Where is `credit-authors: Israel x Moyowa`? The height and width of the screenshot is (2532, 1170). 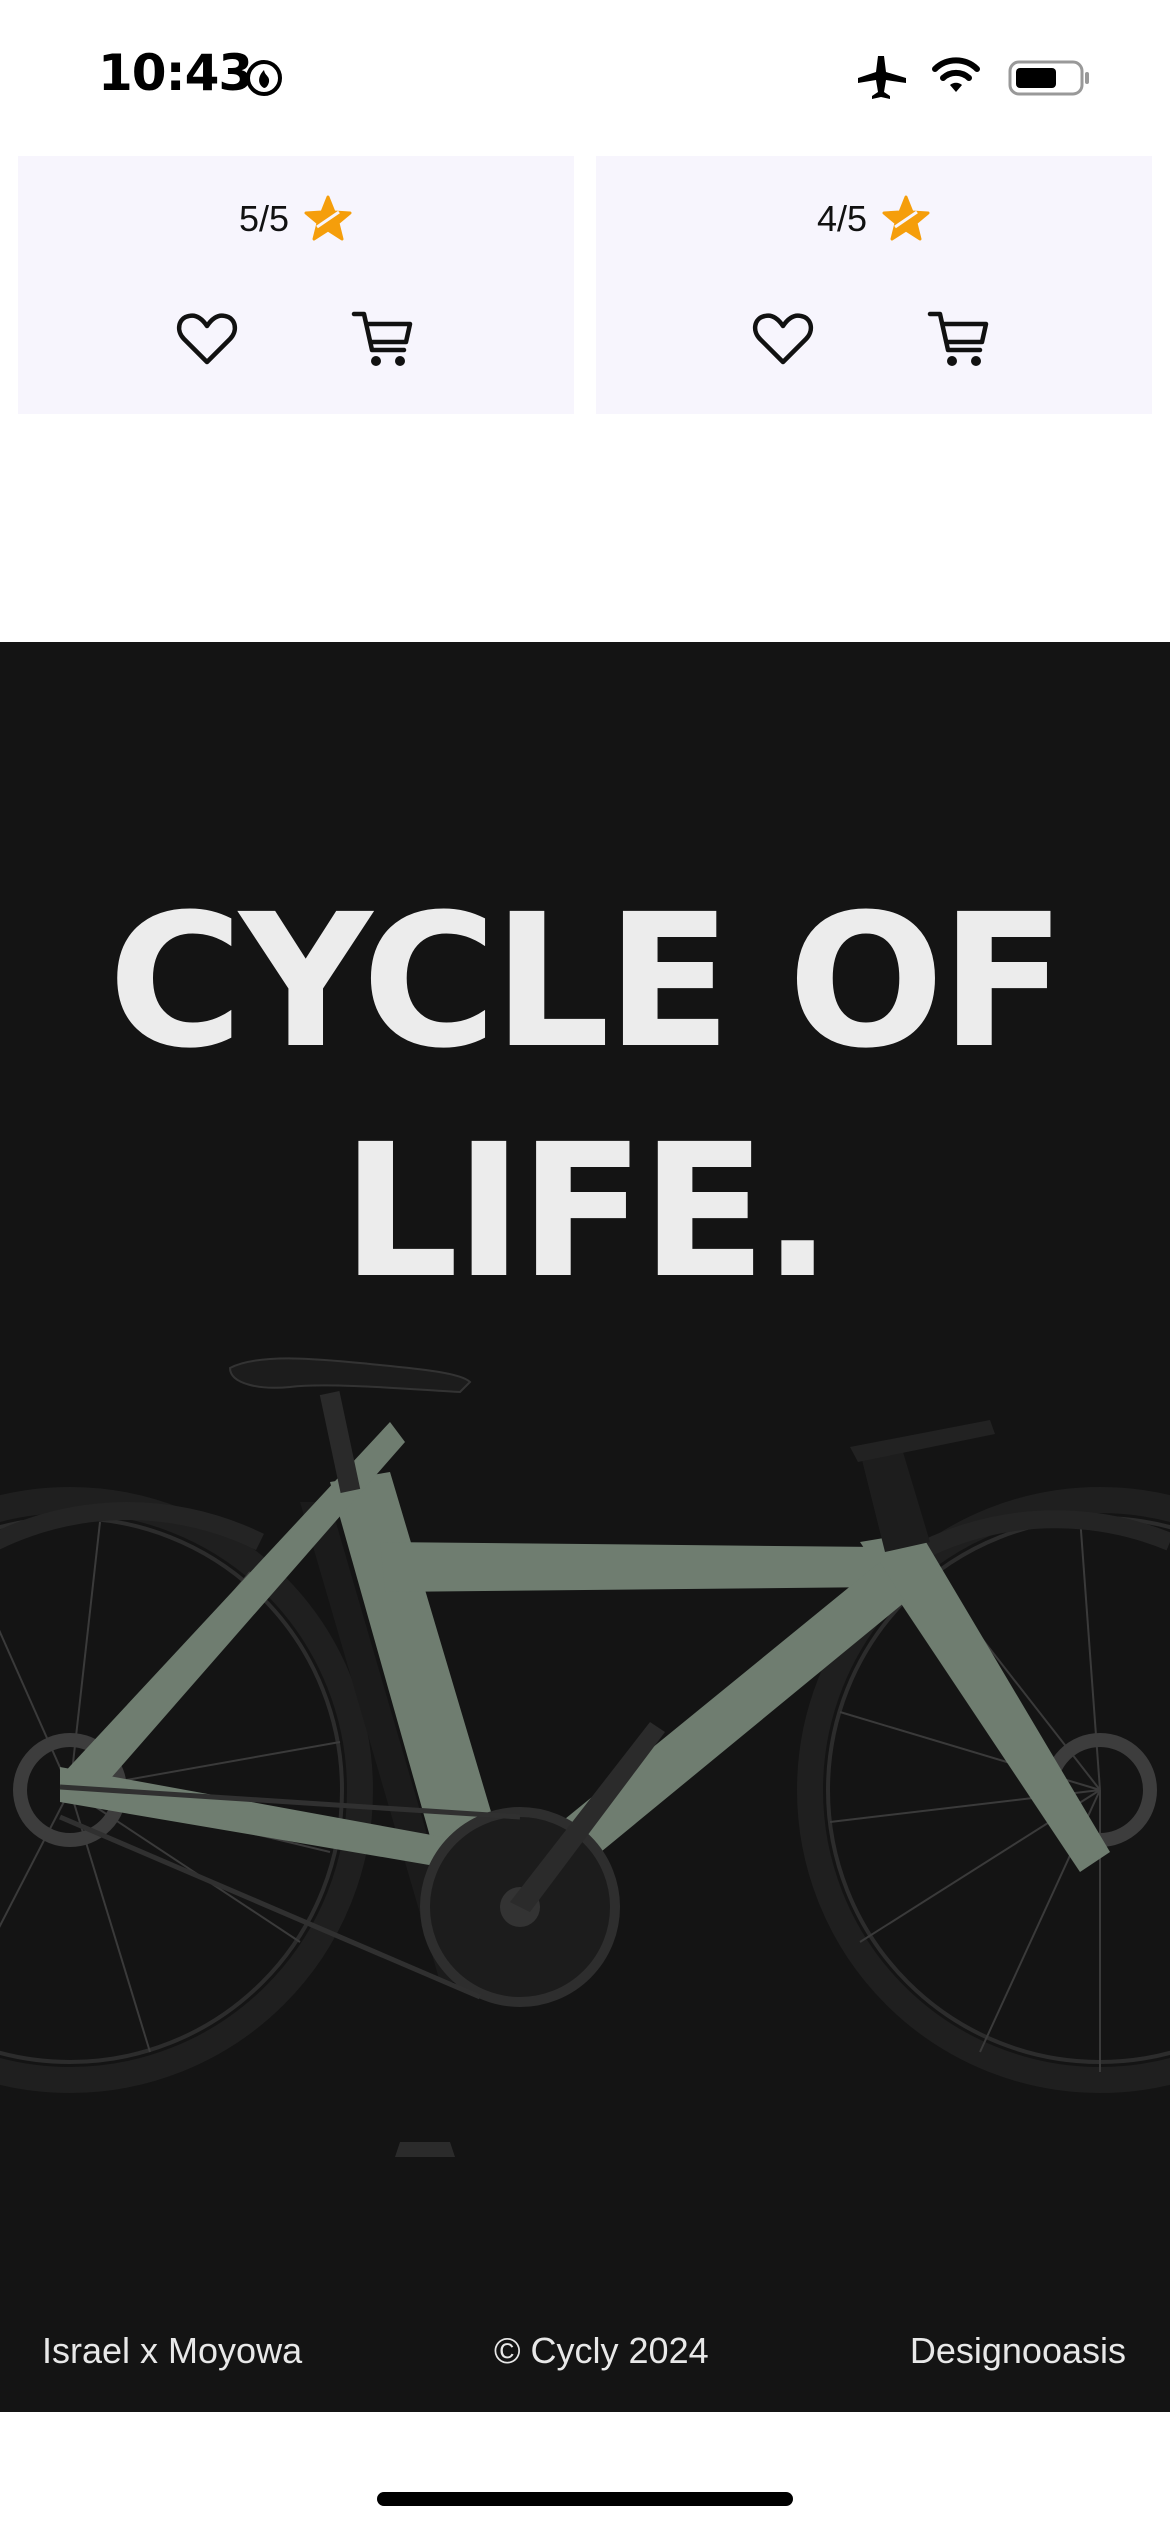
credit-authors: Israel x Moyowa is located at coordinates (172, 2350).